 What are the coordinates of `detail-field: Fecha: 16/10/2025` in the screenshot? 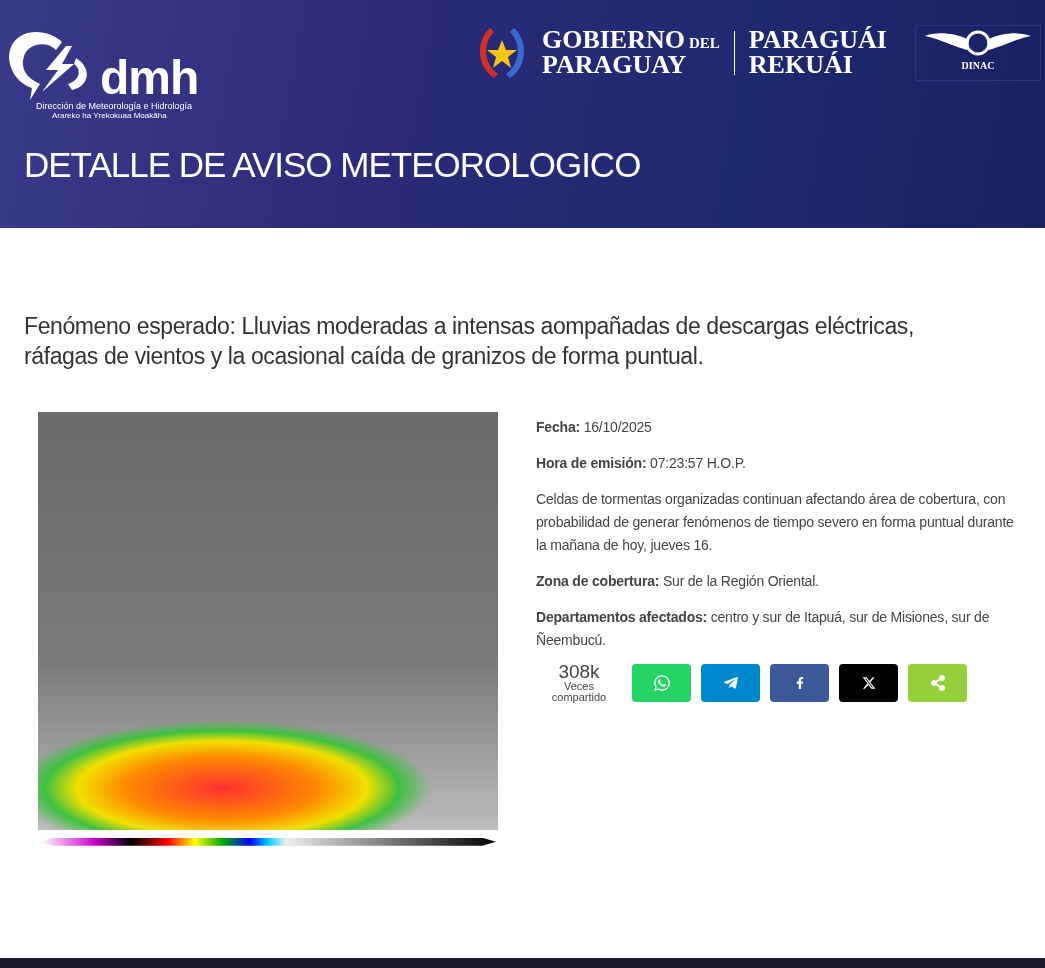 It's located at (776, 427).